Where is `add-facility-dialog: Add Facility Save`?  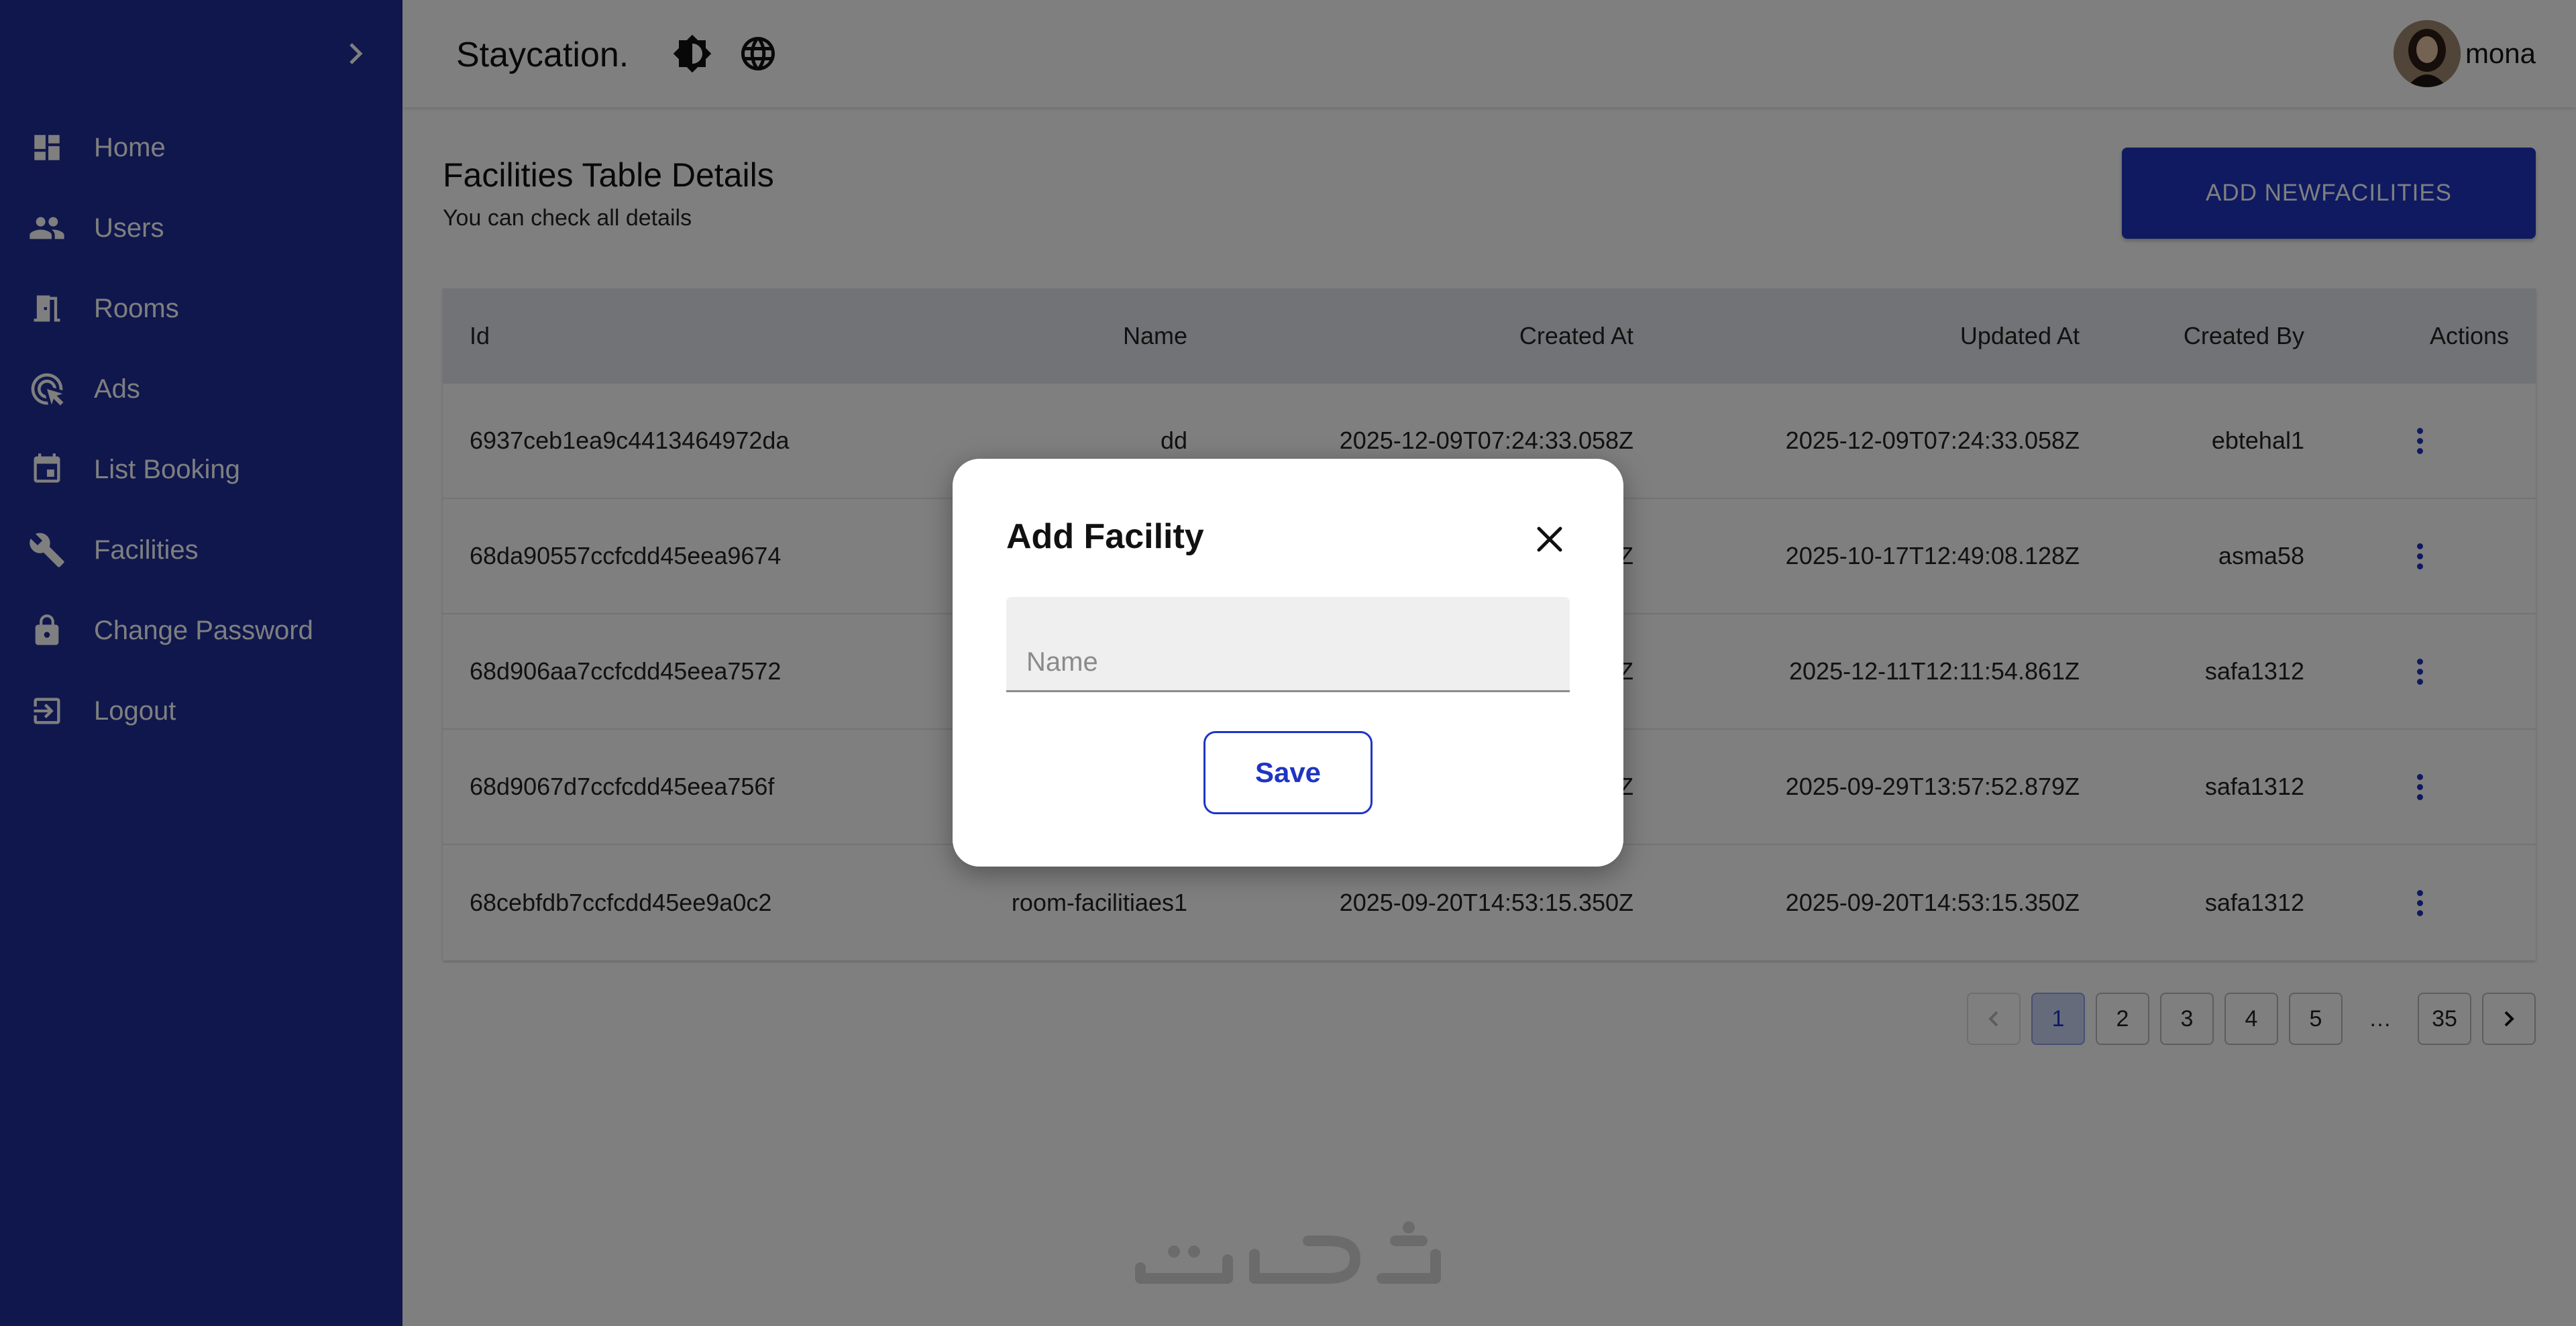
add-facility-dialog: Add Facility Save is located at coordinates (1288, 663).